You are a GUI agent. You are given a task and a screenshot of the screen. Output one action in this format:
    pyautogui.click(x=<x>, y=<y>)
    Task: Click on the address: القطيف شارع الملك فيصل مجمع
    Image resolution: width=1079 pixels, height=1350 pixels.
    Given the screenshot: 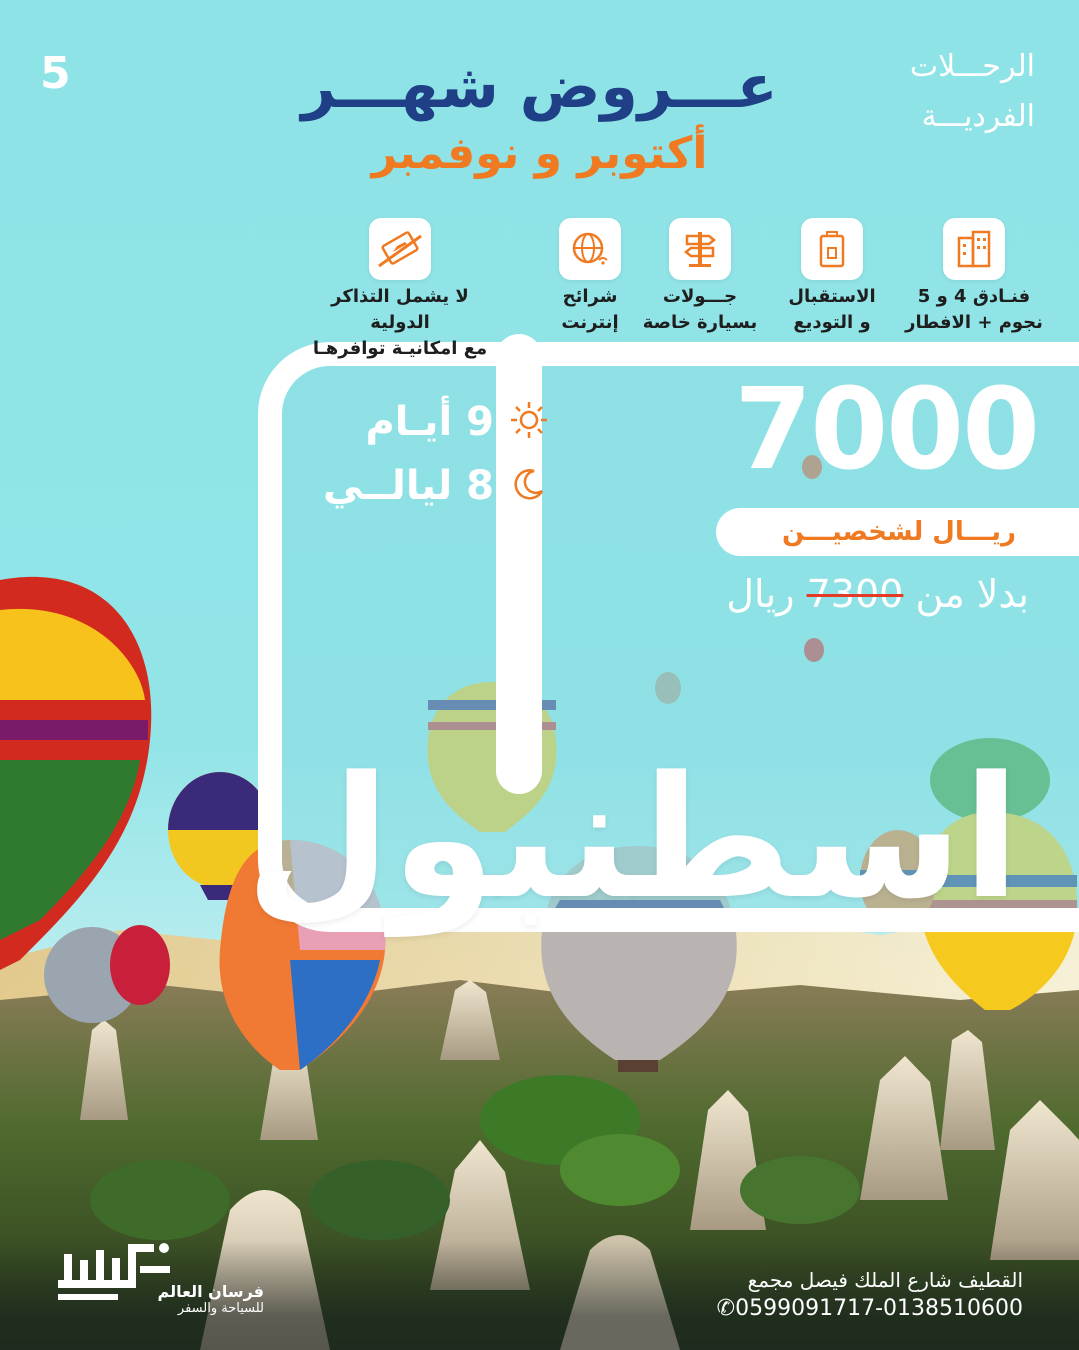 What is the action you would take?
    pyautogui.click(x=885, y=1280)
    